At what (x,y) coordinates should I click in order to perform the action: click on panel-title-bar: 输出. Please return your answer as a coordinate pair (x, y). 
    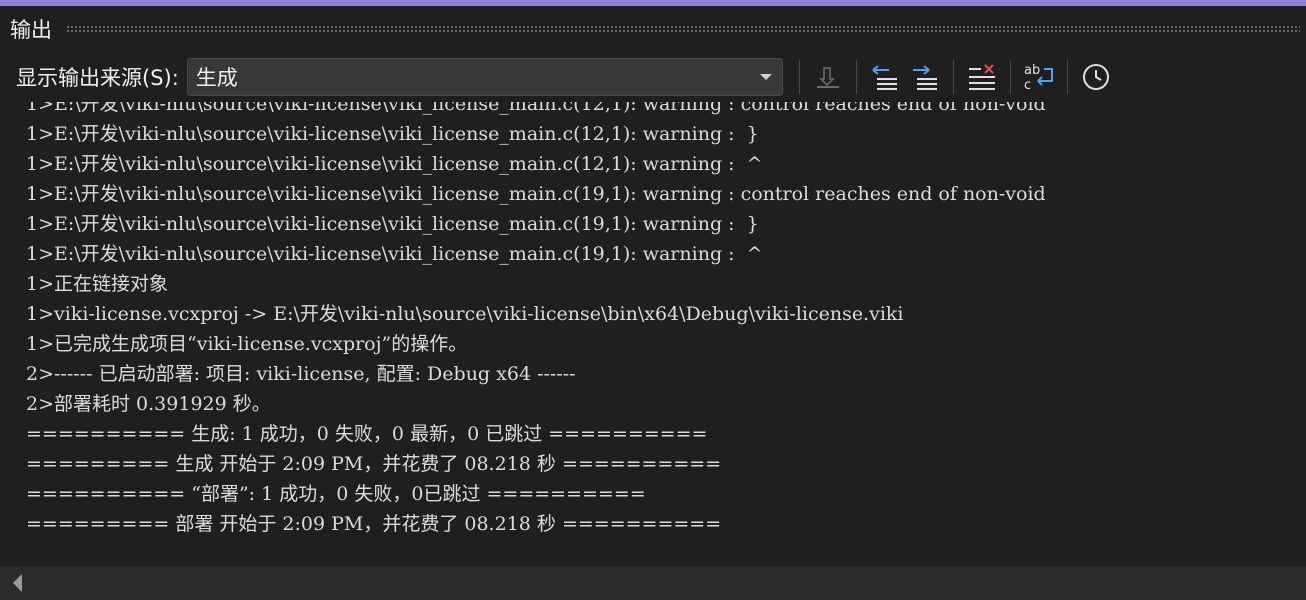
    Looking at the image, I should click on (653, 29).